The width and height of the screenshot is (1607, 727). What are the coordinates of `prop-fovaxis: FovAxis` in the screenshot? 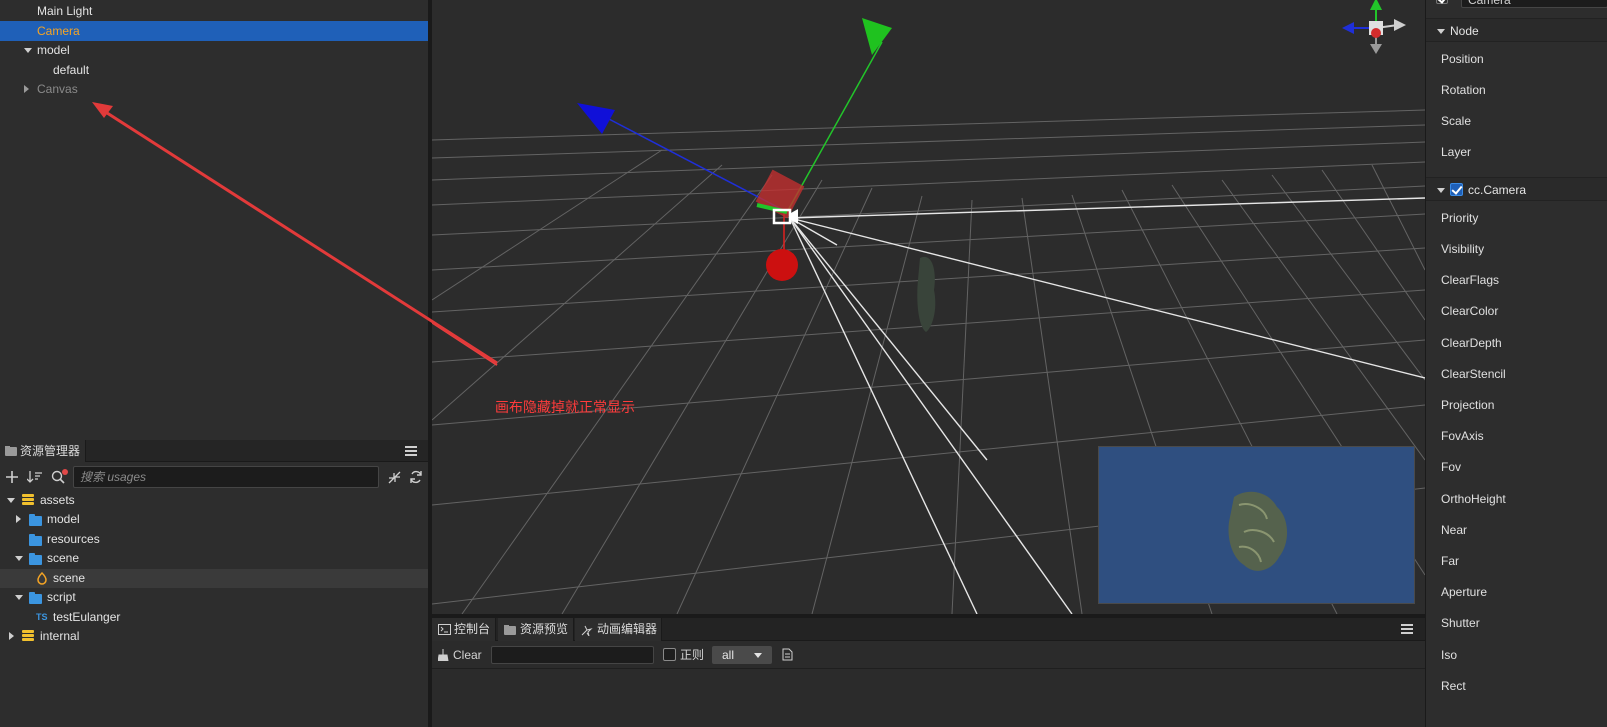 It's located at (1462, 436).